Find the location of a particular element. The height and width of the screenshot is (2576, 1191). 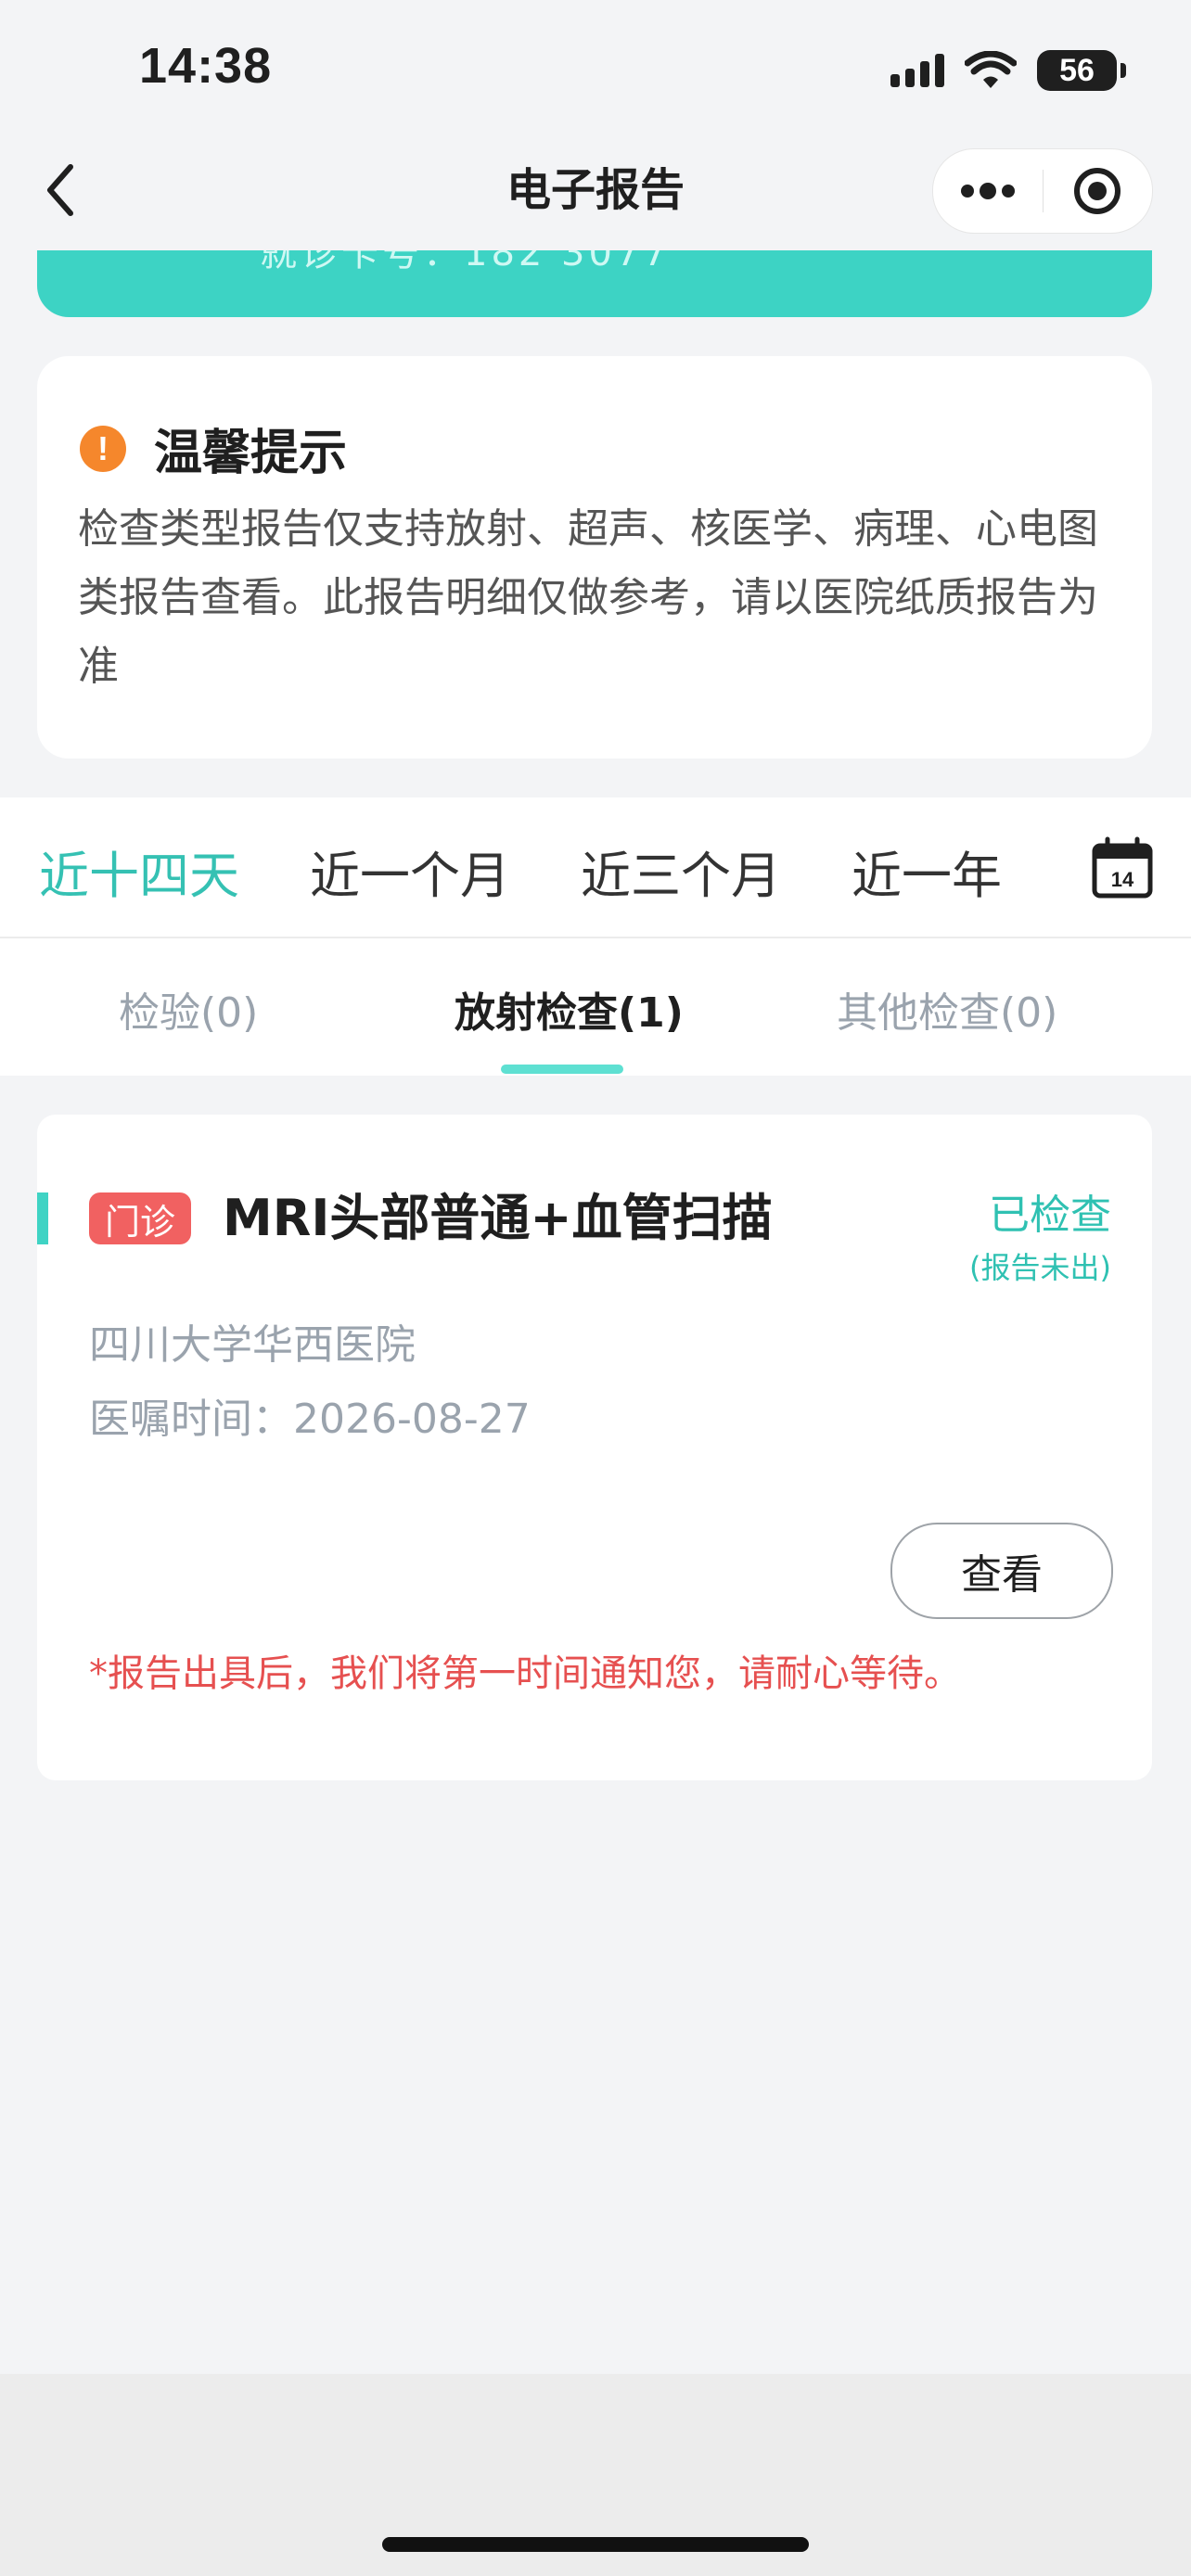

view-report-button: 查看 is located at coordinates (1001, 1571).